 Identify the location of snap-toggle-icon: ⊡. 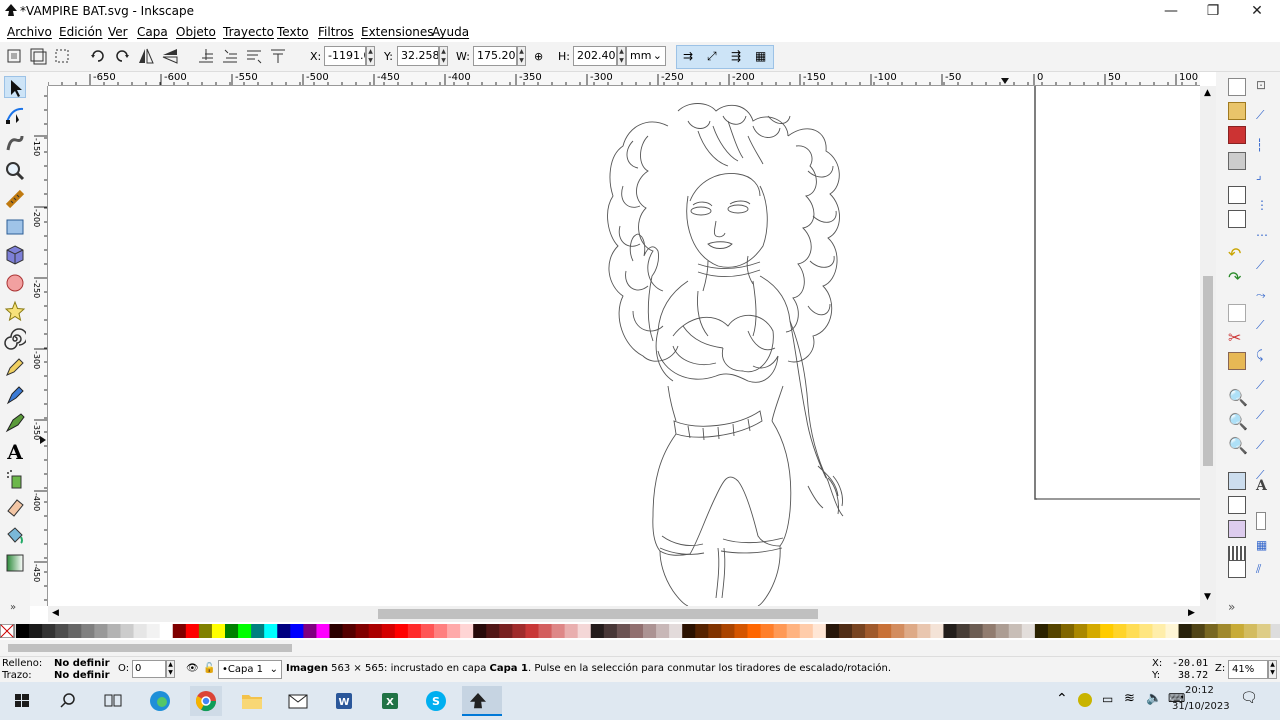
(1265, 87).